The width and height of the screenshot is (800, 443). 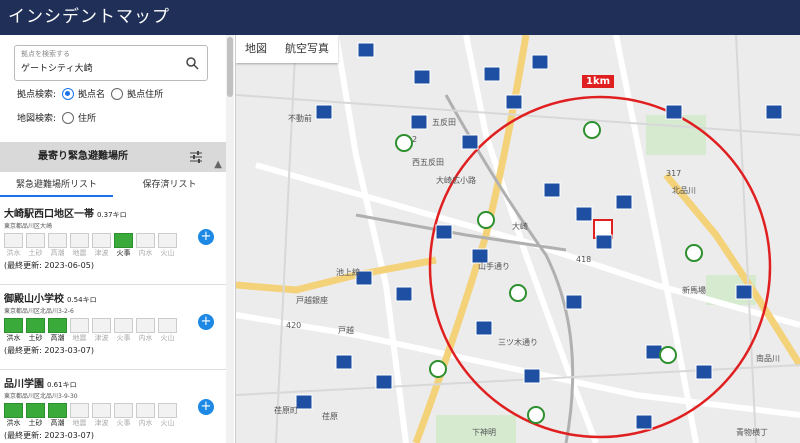 I want to click on map-label: 山手通り, so click(x=494, y=266).